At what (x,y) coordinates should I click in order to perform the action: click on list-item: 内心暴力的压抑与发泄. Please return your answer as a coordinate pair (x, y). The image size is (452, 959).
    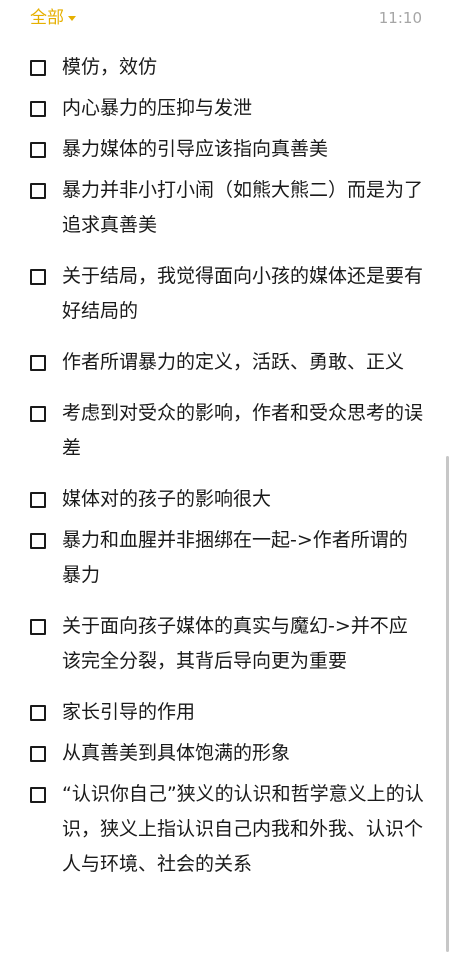
    Looking at the image, I should click on (226, 108).